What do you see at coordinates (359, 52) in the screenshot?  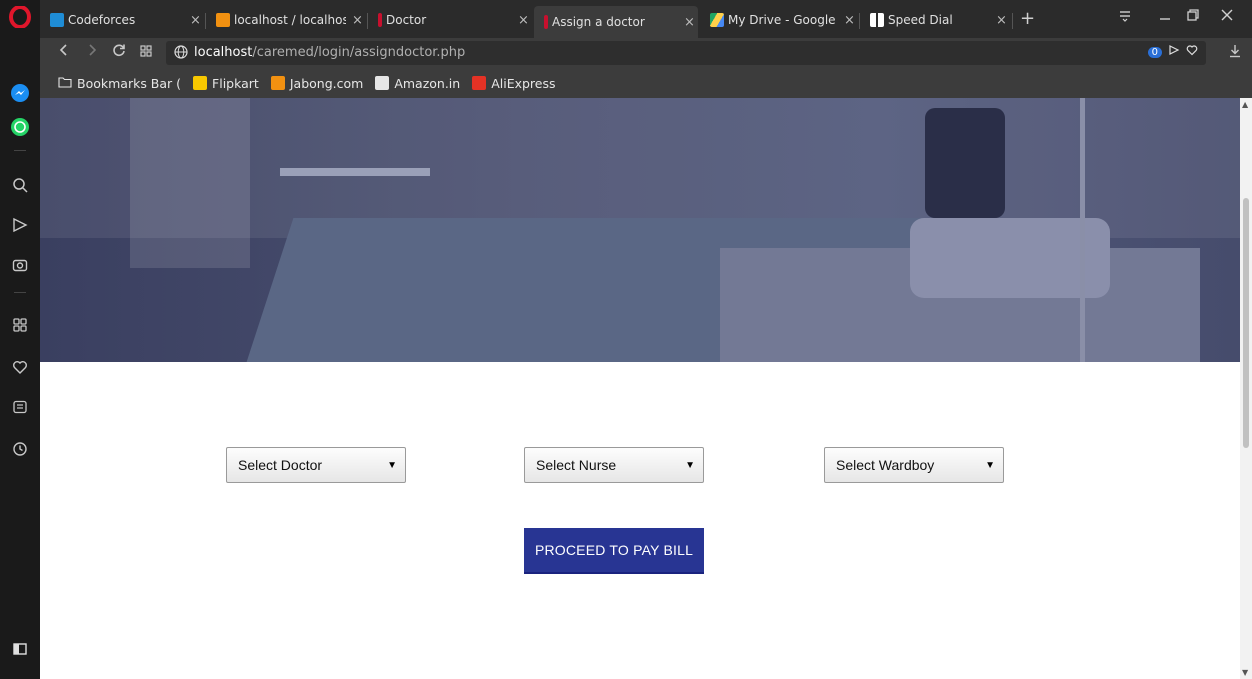 I see `url-path: /caremed/login/assigndoctor.php` at bounding box center [359, 52].